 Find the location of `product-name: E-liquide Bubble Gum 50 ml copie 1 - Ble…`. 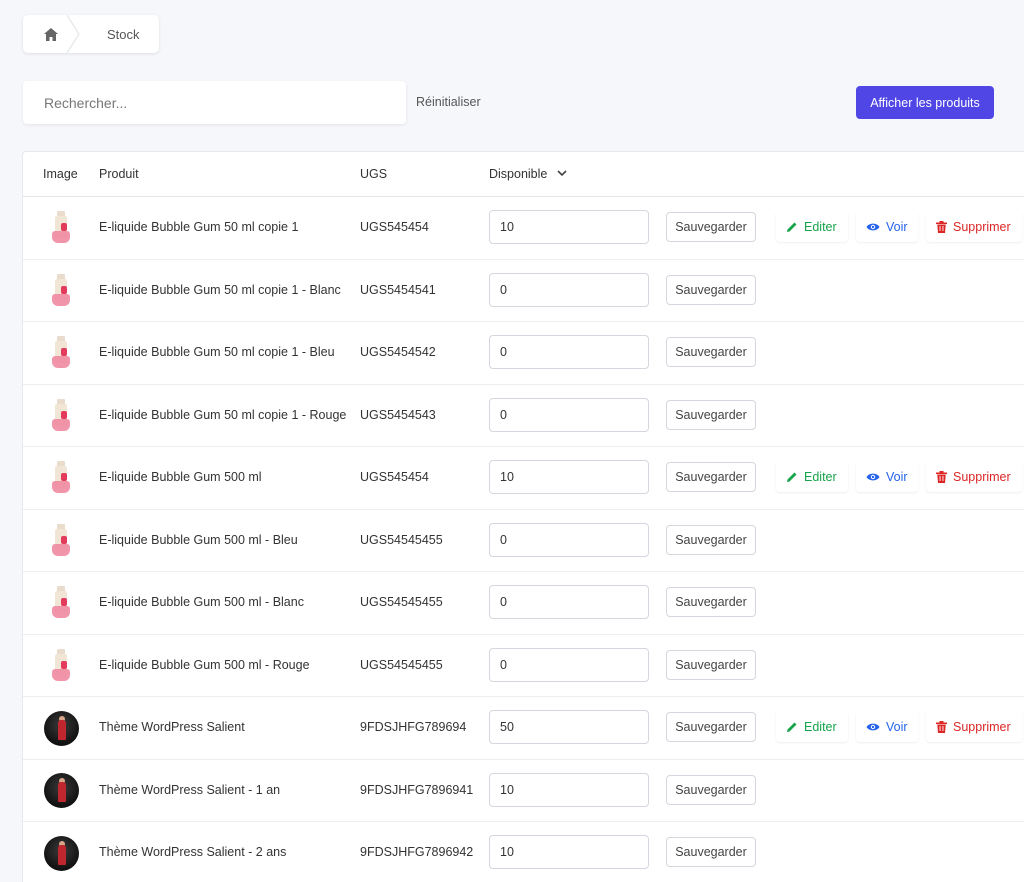

product-name: E-liquide Bubble Gum 50 ml copie 1 - Ble… is located at coordinates (217, 352).